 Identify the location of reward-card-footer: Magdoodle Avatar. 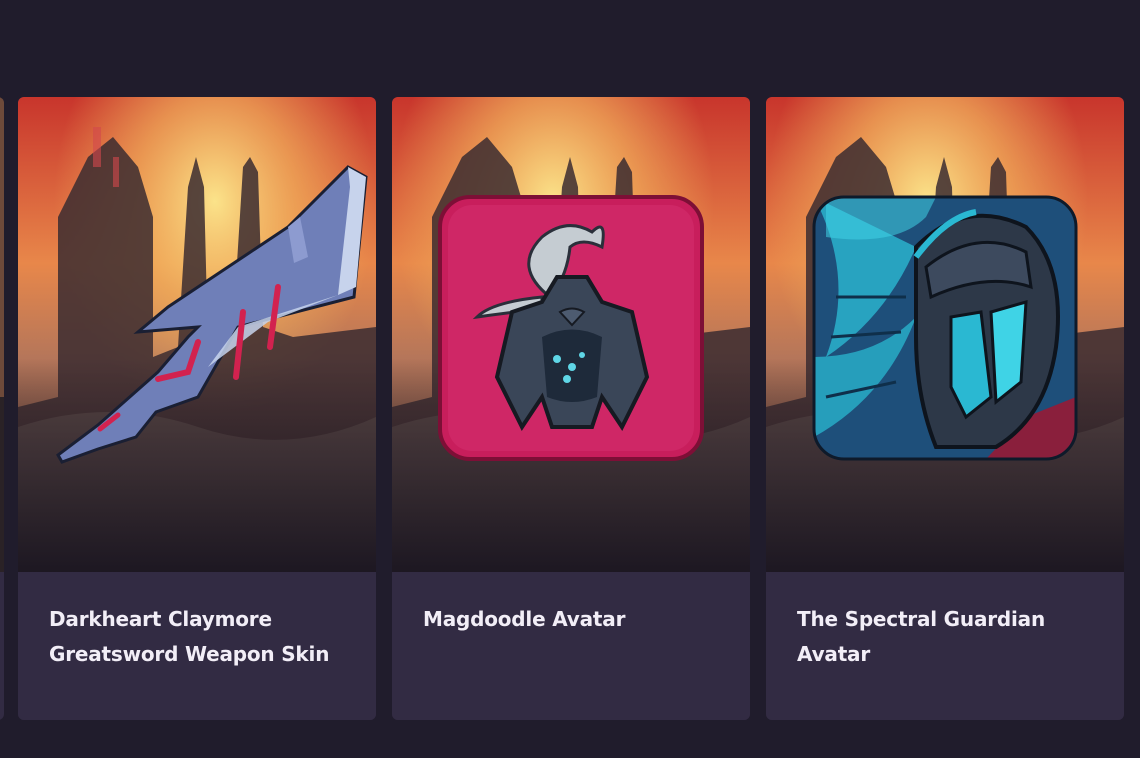
(571, 646).